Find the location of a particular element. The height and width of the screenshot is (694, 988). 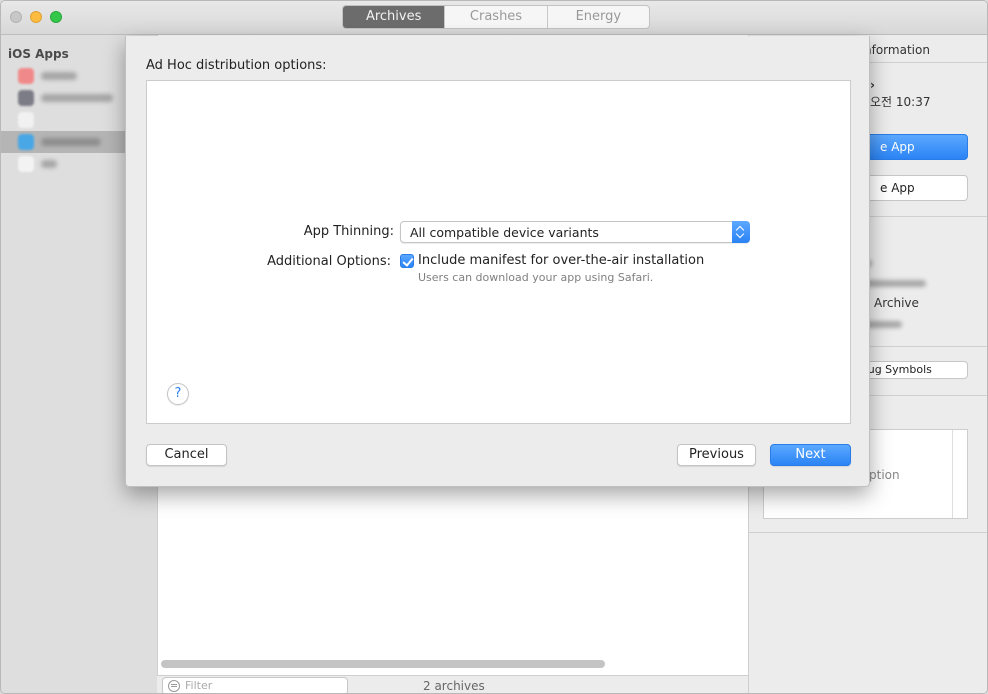

app-thinning-popup: All compatible device variants is located at coordinates (575, 232).